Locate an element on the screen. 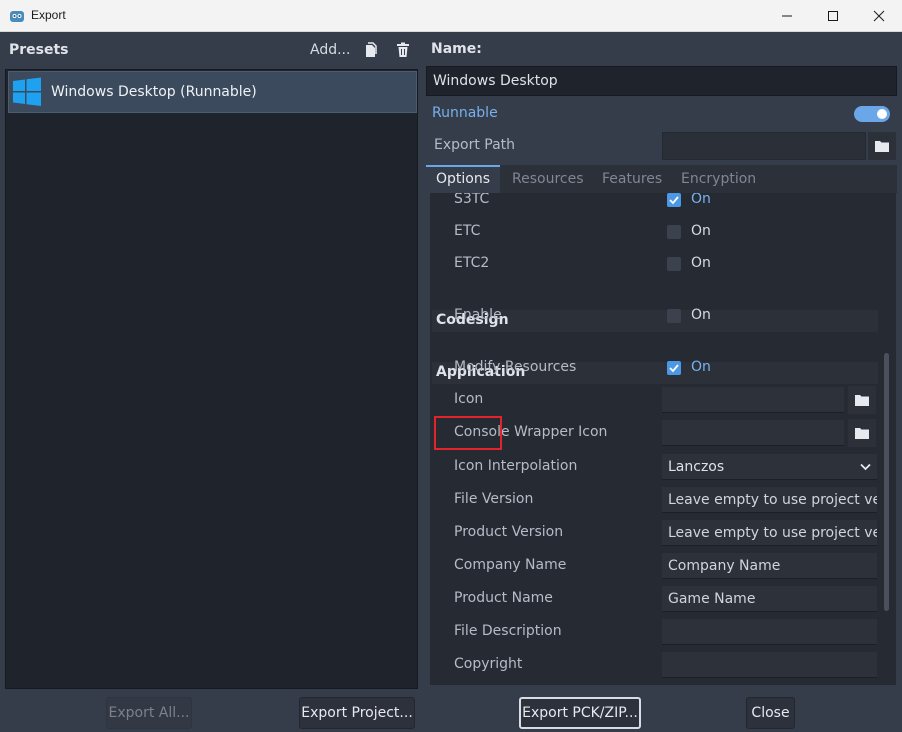 The height and width of the screenshot is (732, 902). option-label: Icon is located at coordinates (469, 399).